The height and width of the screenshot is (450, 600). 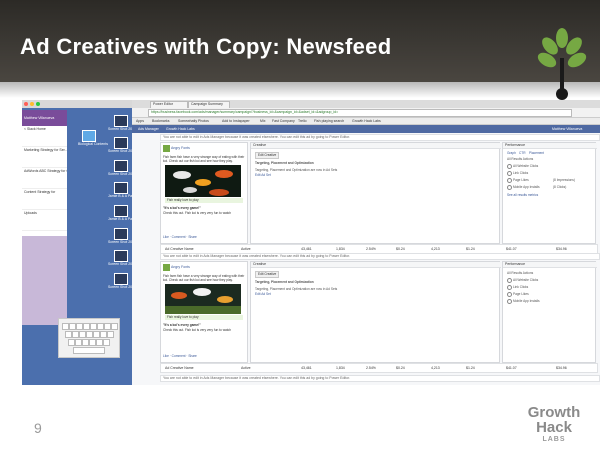 What do you see at coordinates (44, 136) in the screenshot?
I see `mail-back-link: < Slack Home` at bounding box center [44, 136].